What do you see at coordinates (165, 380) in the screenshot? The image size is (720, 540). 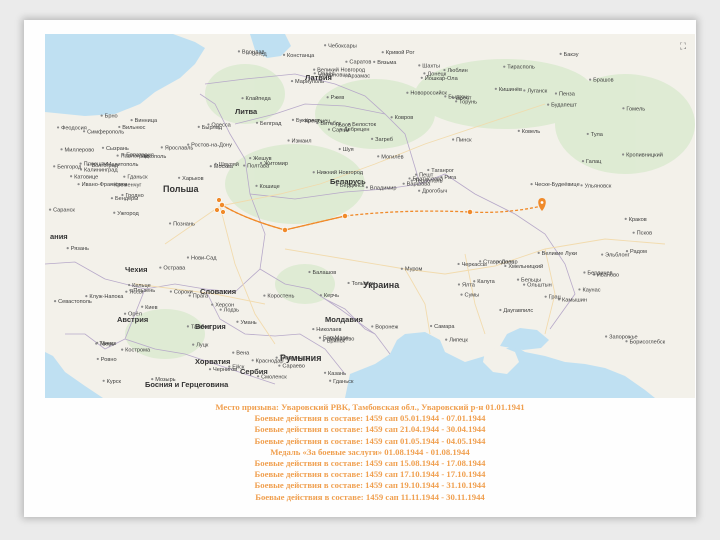 I see `svg-text: Мозырь` at bounding box center [165, 380].